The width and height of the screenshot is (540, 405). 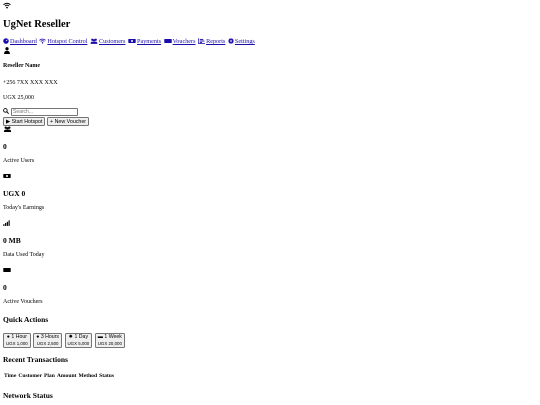 I want to click on nav-hotspot-control-label: Hotspot Control, so click(x=67, y=42).